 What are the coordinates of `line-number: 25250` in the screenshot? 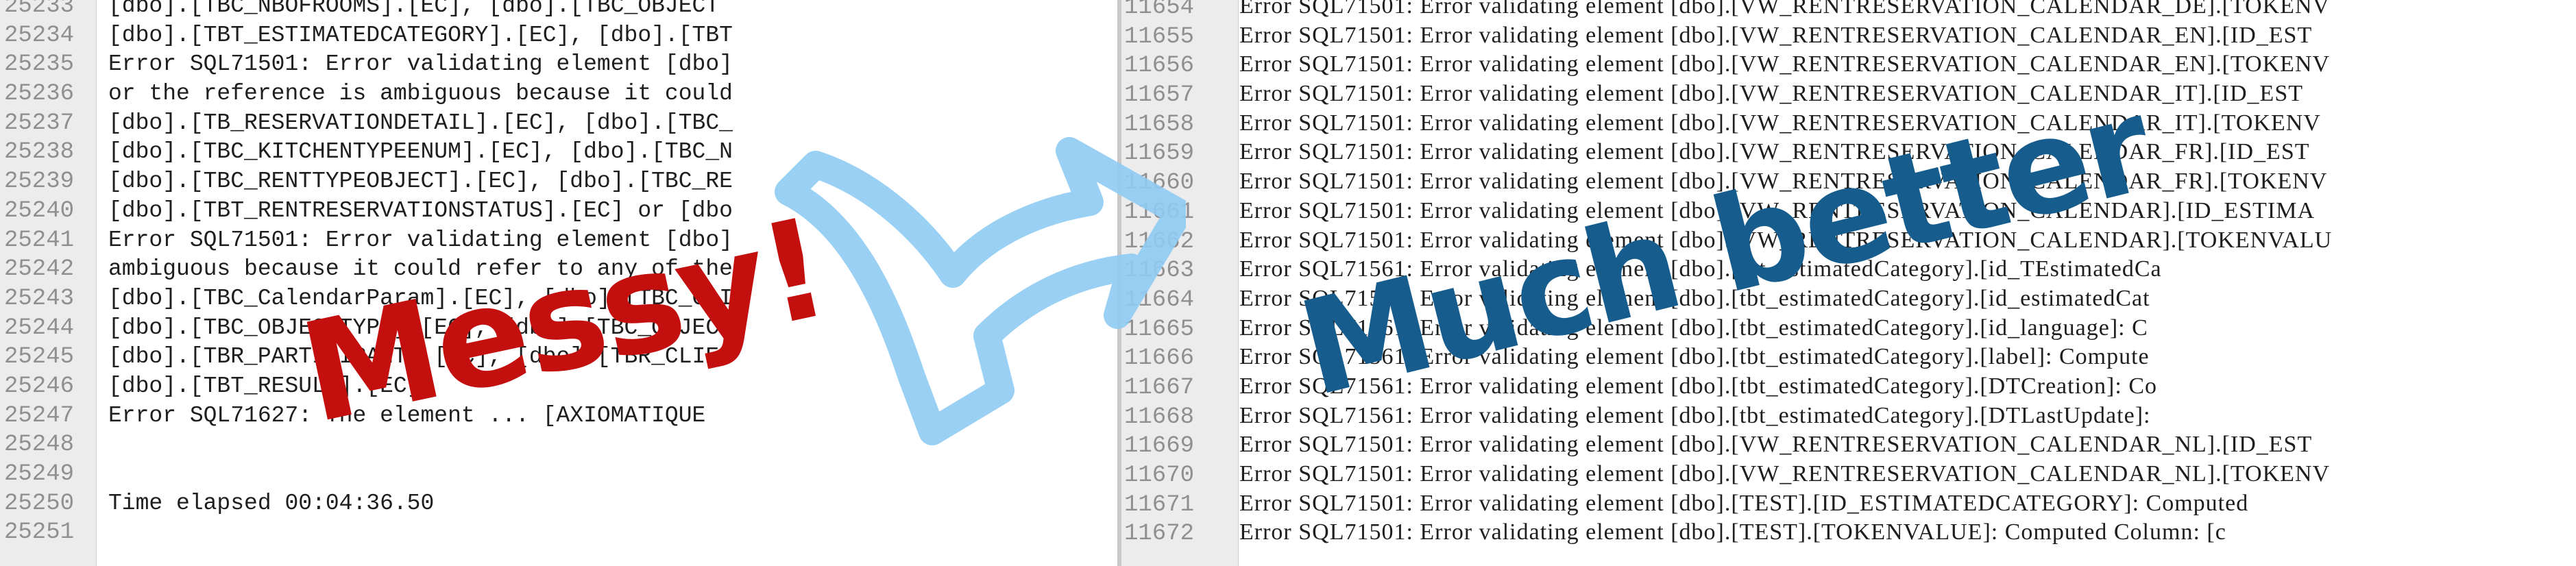 It's located at (39, 503).